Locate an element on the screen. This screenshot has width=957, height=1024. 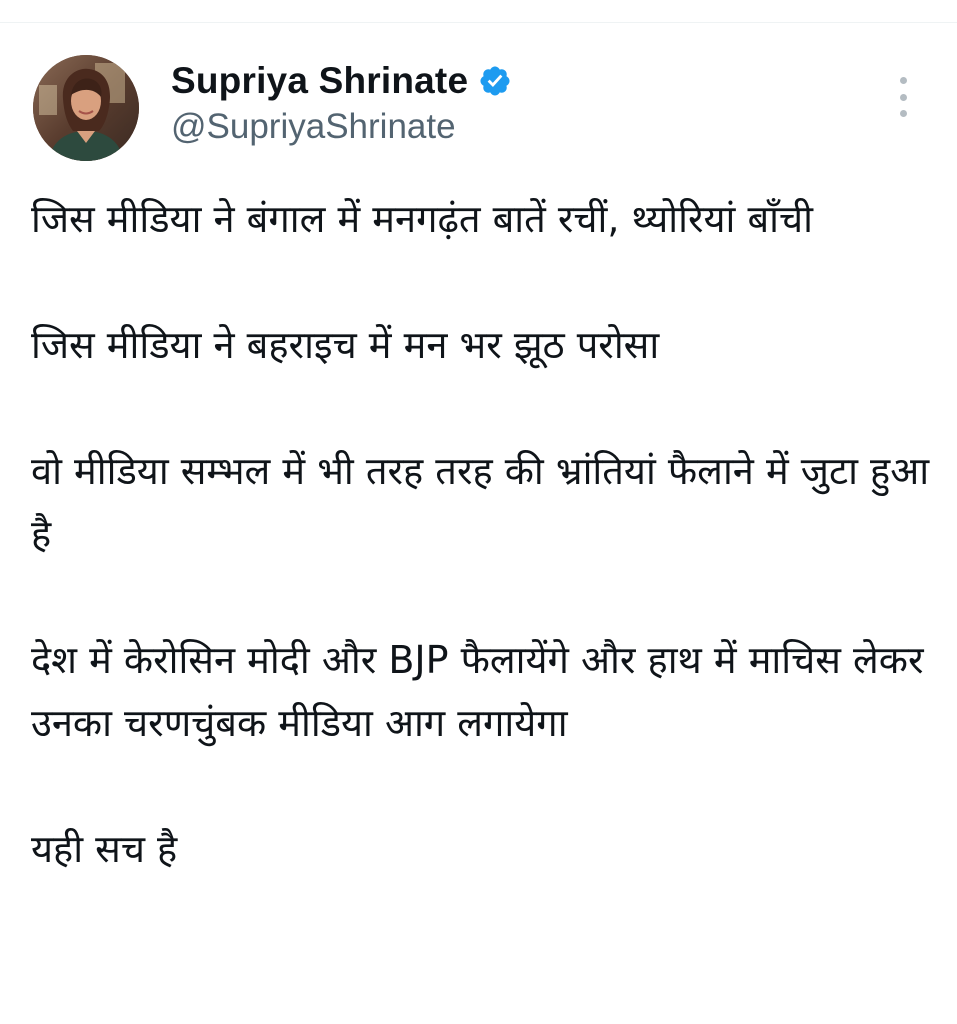
author-display-name: Supriya Shrinate is located at coordinates (319, 81).